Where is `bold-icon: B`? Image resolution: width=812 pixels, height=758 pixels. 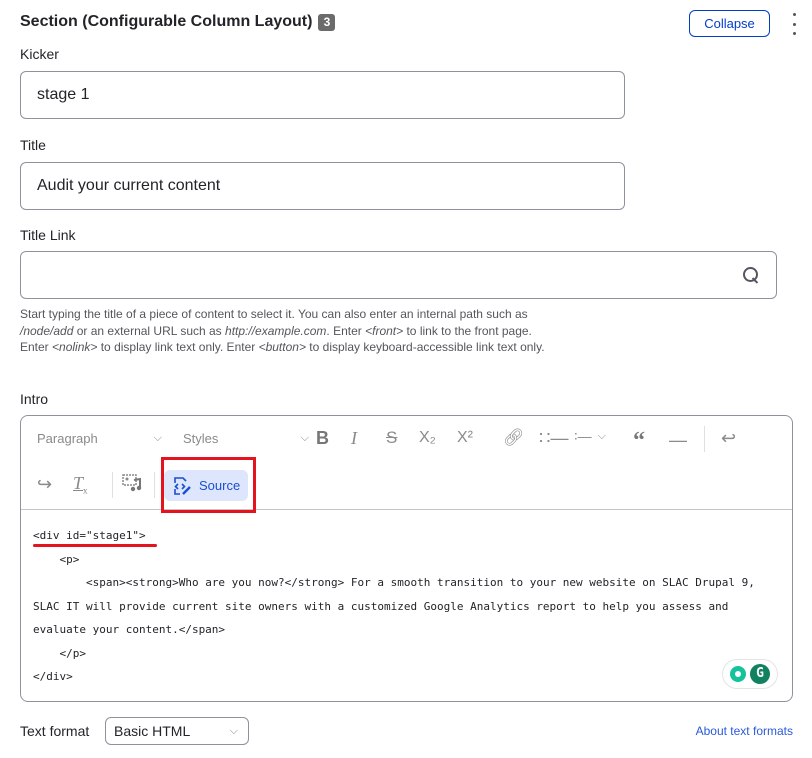 bold-icon: B is located at coordinates (322, 438).